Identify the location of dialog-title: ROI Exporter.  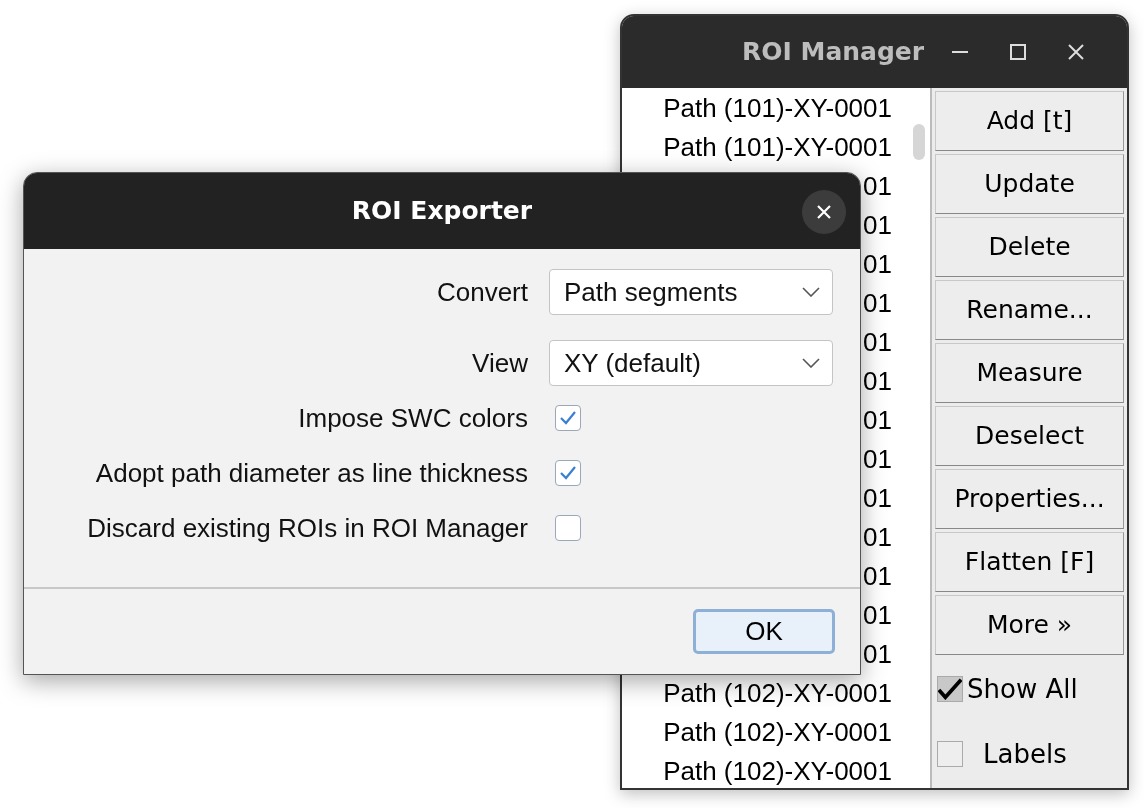
(442, 211).